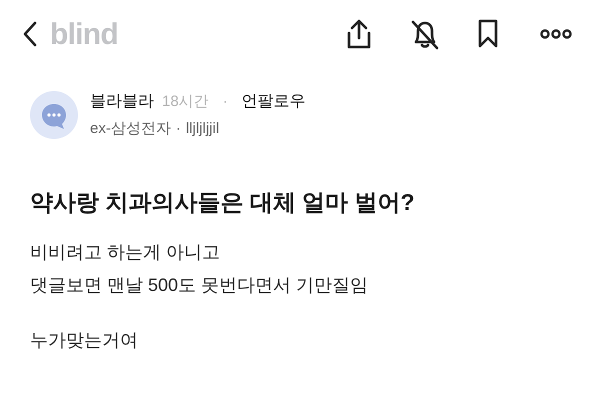 This screenshot has width=600, height=407. I want to click on back-icon, so click(30, 34).